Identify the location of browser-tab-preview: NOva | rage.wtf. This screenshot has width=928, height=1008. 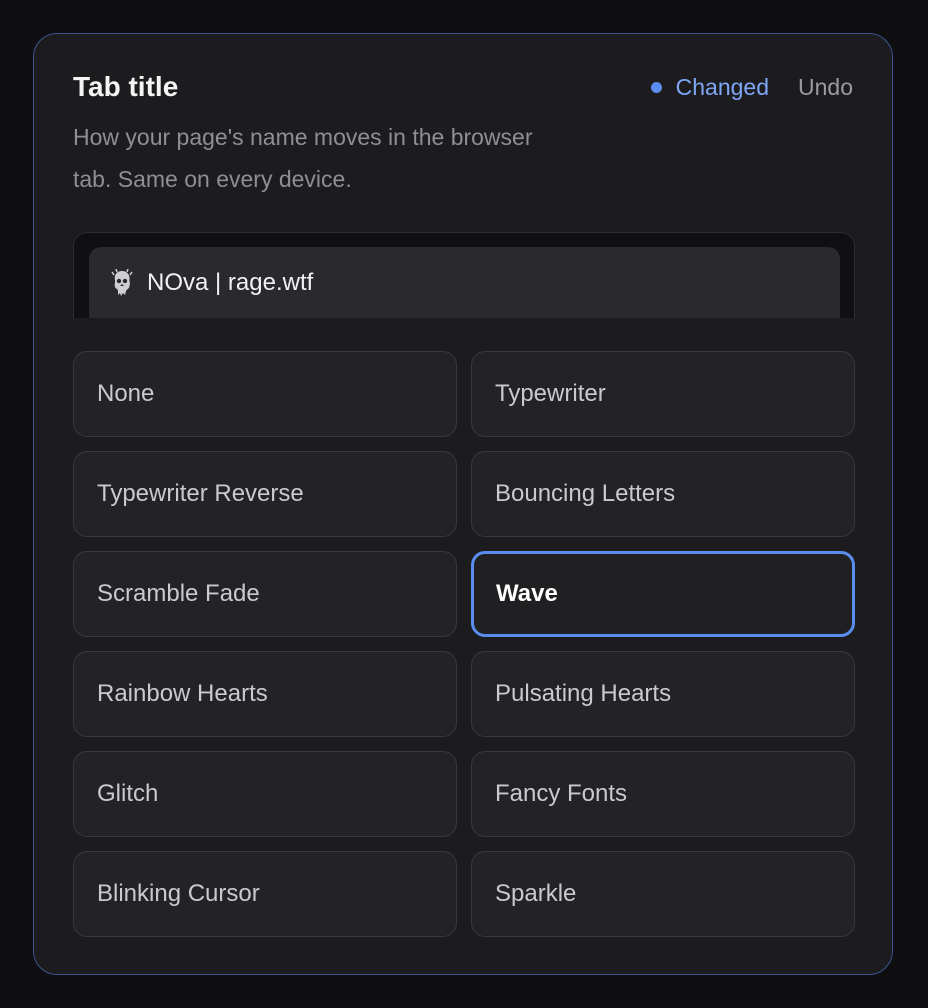
(464, 275).